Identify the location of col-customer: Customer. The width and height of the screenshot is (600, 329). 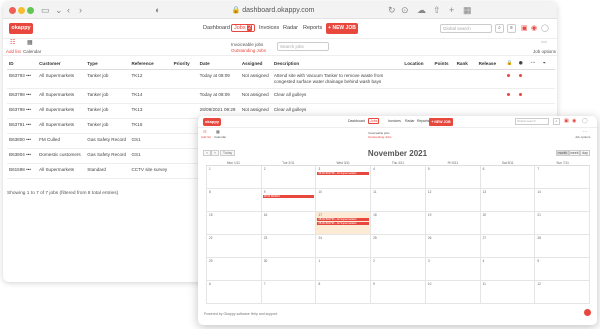
(61, 64).